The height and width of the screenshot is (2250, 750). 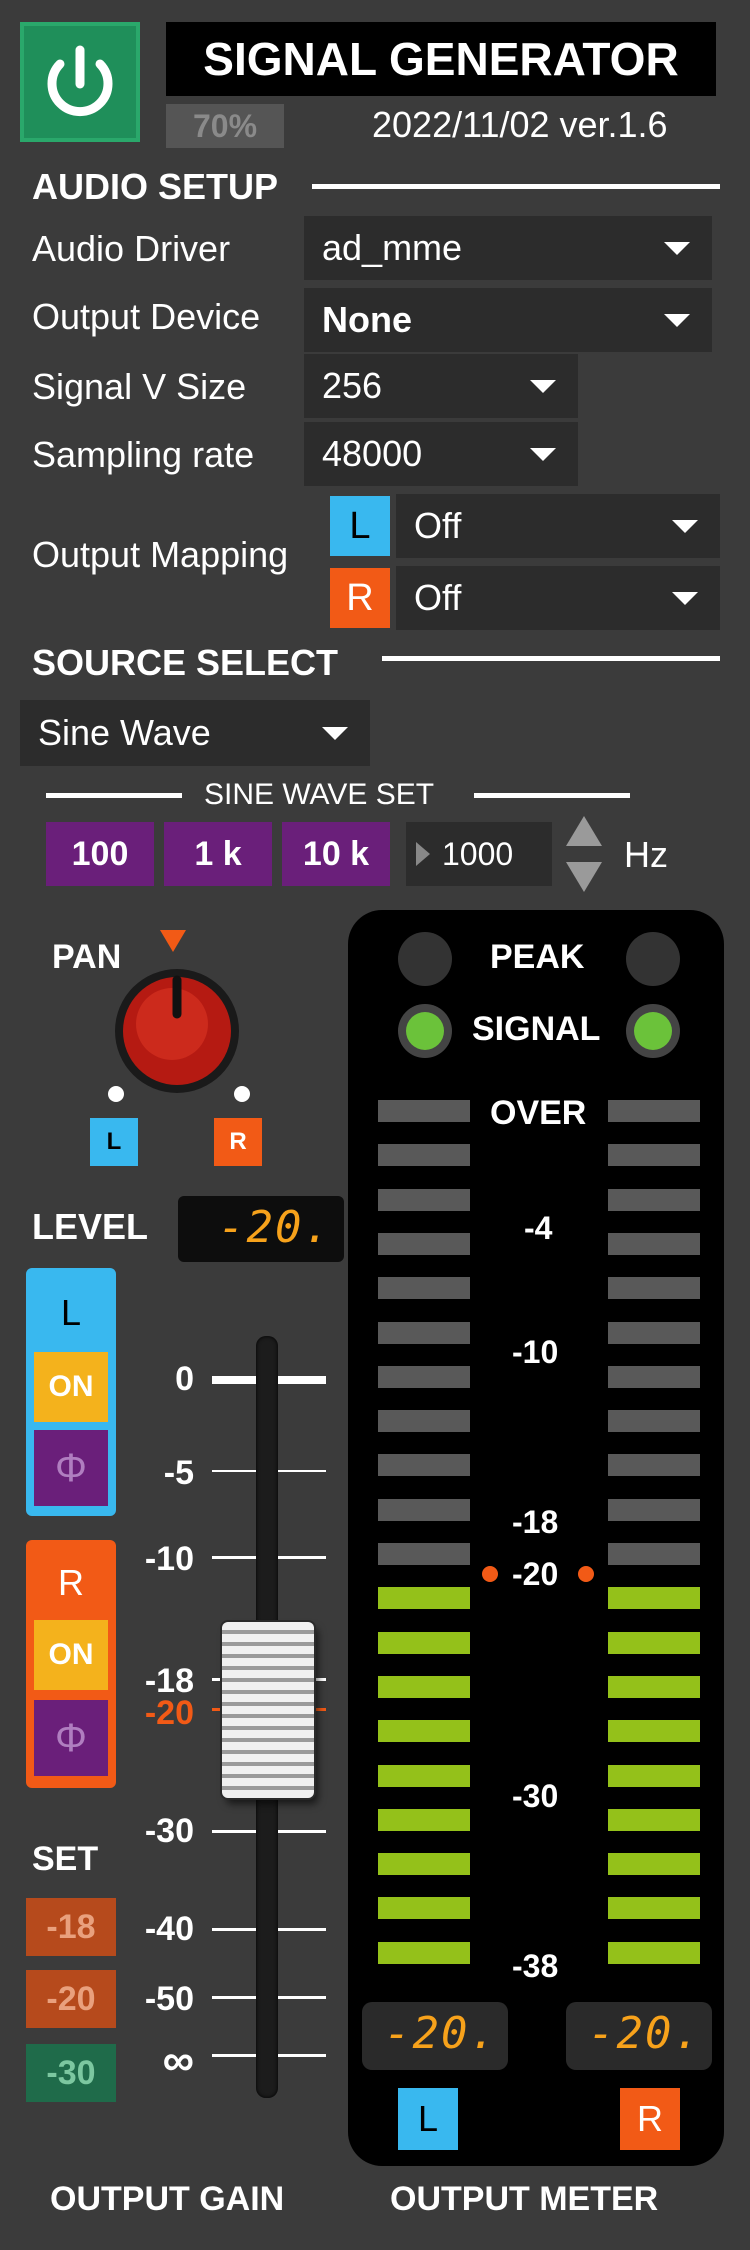 I want to click on channel-r-on-button: ON, so click(x=71, y=1655).